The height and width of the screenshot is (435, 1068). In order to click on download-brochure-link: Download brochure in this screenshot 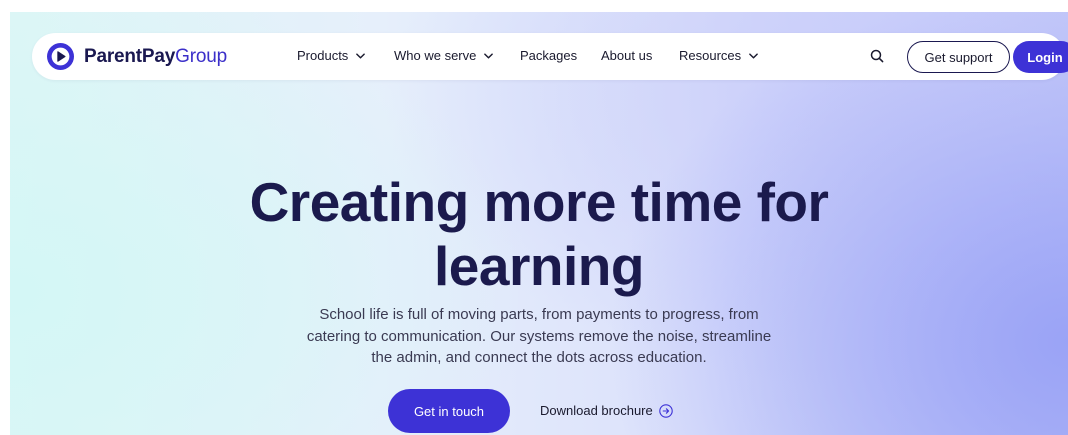, I will do `click(606, 410)`.